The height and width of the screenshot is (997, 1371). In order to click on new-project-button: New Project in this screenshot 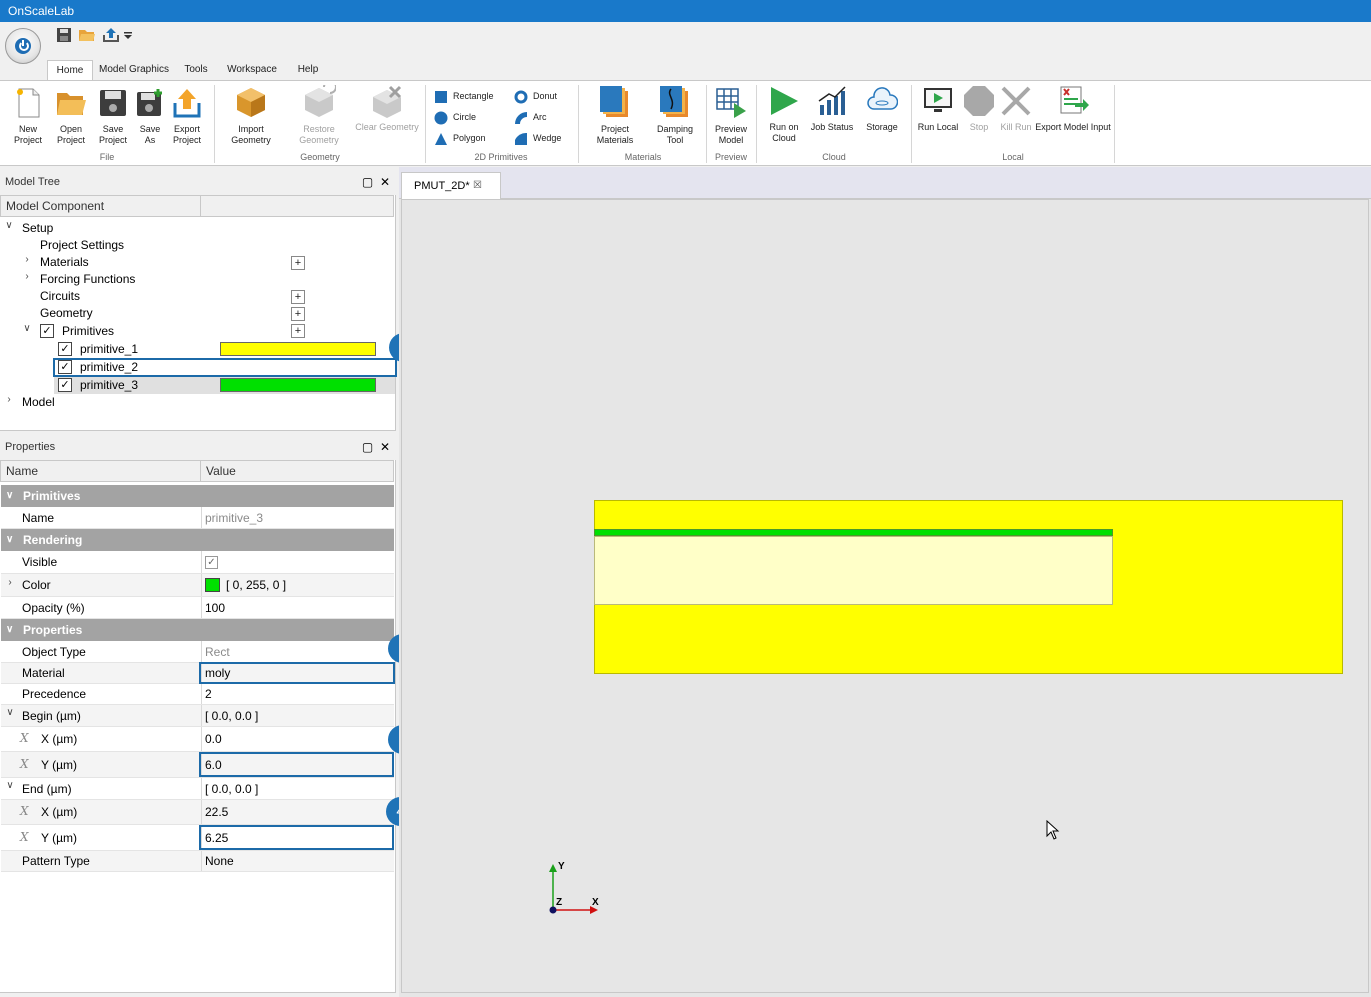, I will do `click(28, 116)`.